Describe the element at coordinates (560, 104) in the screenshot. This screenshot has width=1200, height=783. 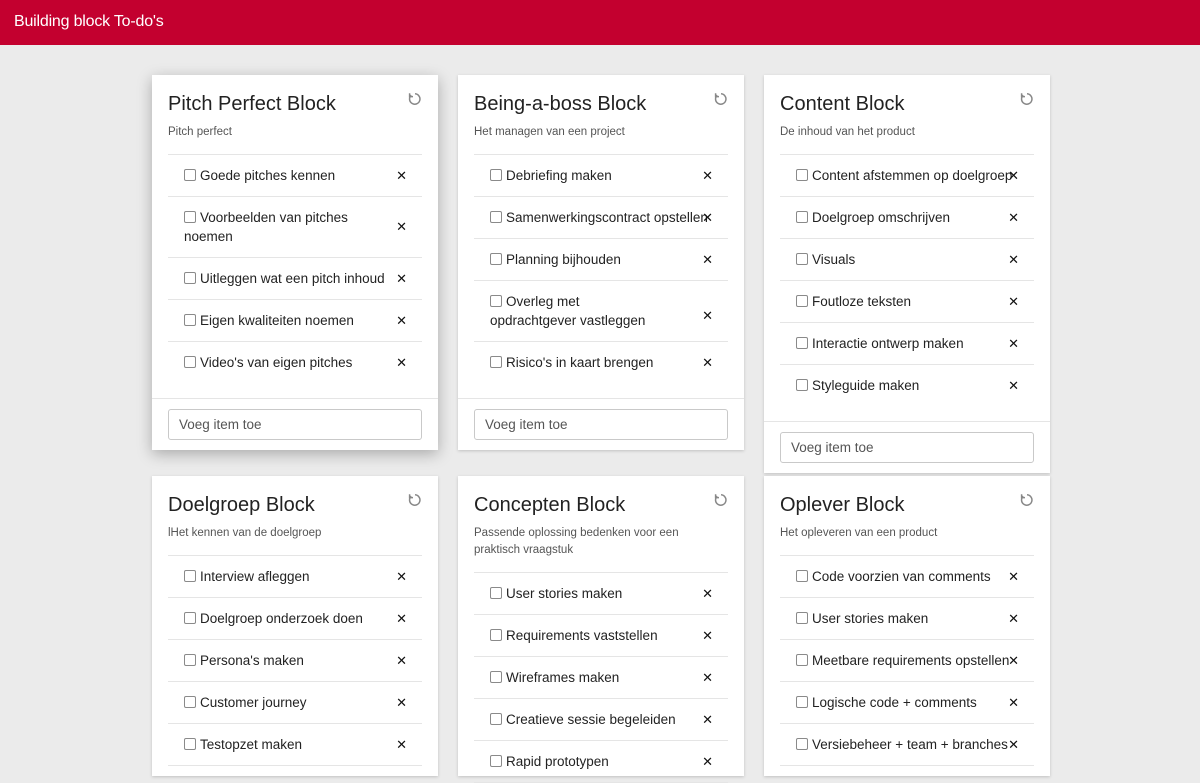
I see `card-title: Being-a-boss Block` at that location.